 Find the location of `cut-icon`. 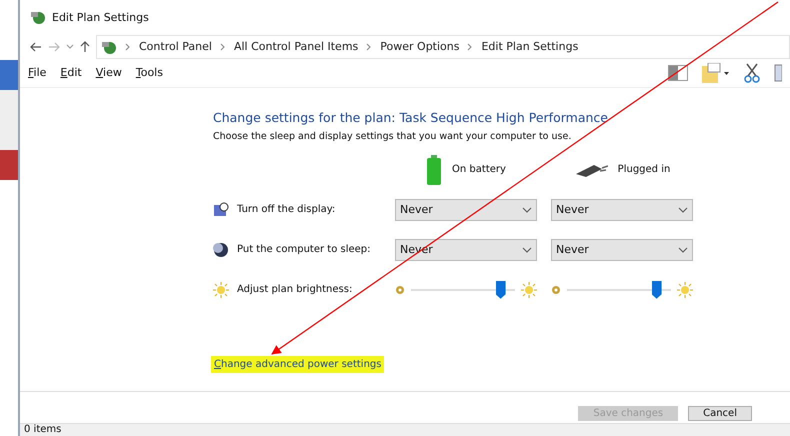

cut-icon is located at coordinates (752, 72).